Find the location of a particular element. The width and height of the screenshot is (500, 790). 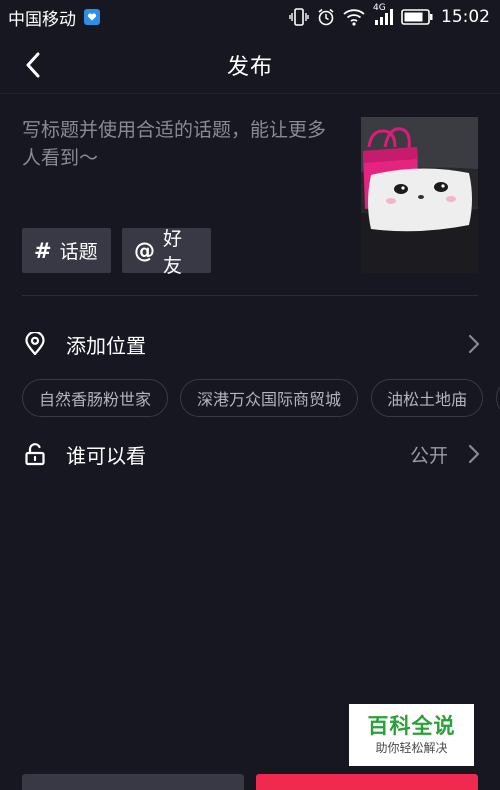

network-type: 4G is located at coordinates (379, 8).